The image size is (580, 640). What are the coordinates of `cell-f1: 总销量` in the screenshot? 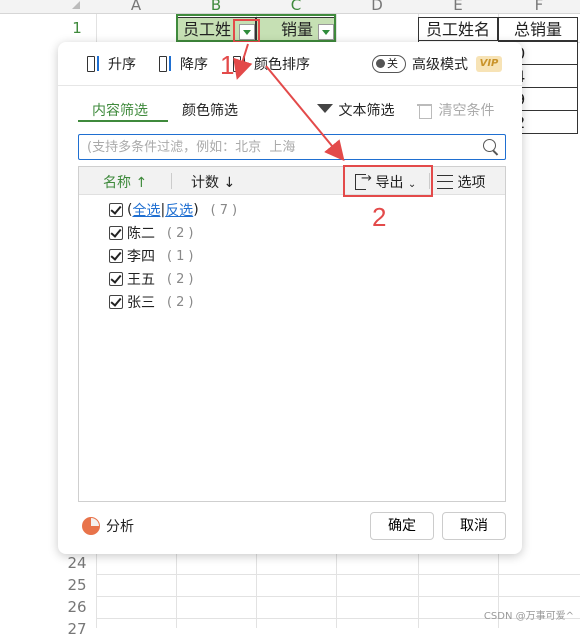 It's located at (538, 29).